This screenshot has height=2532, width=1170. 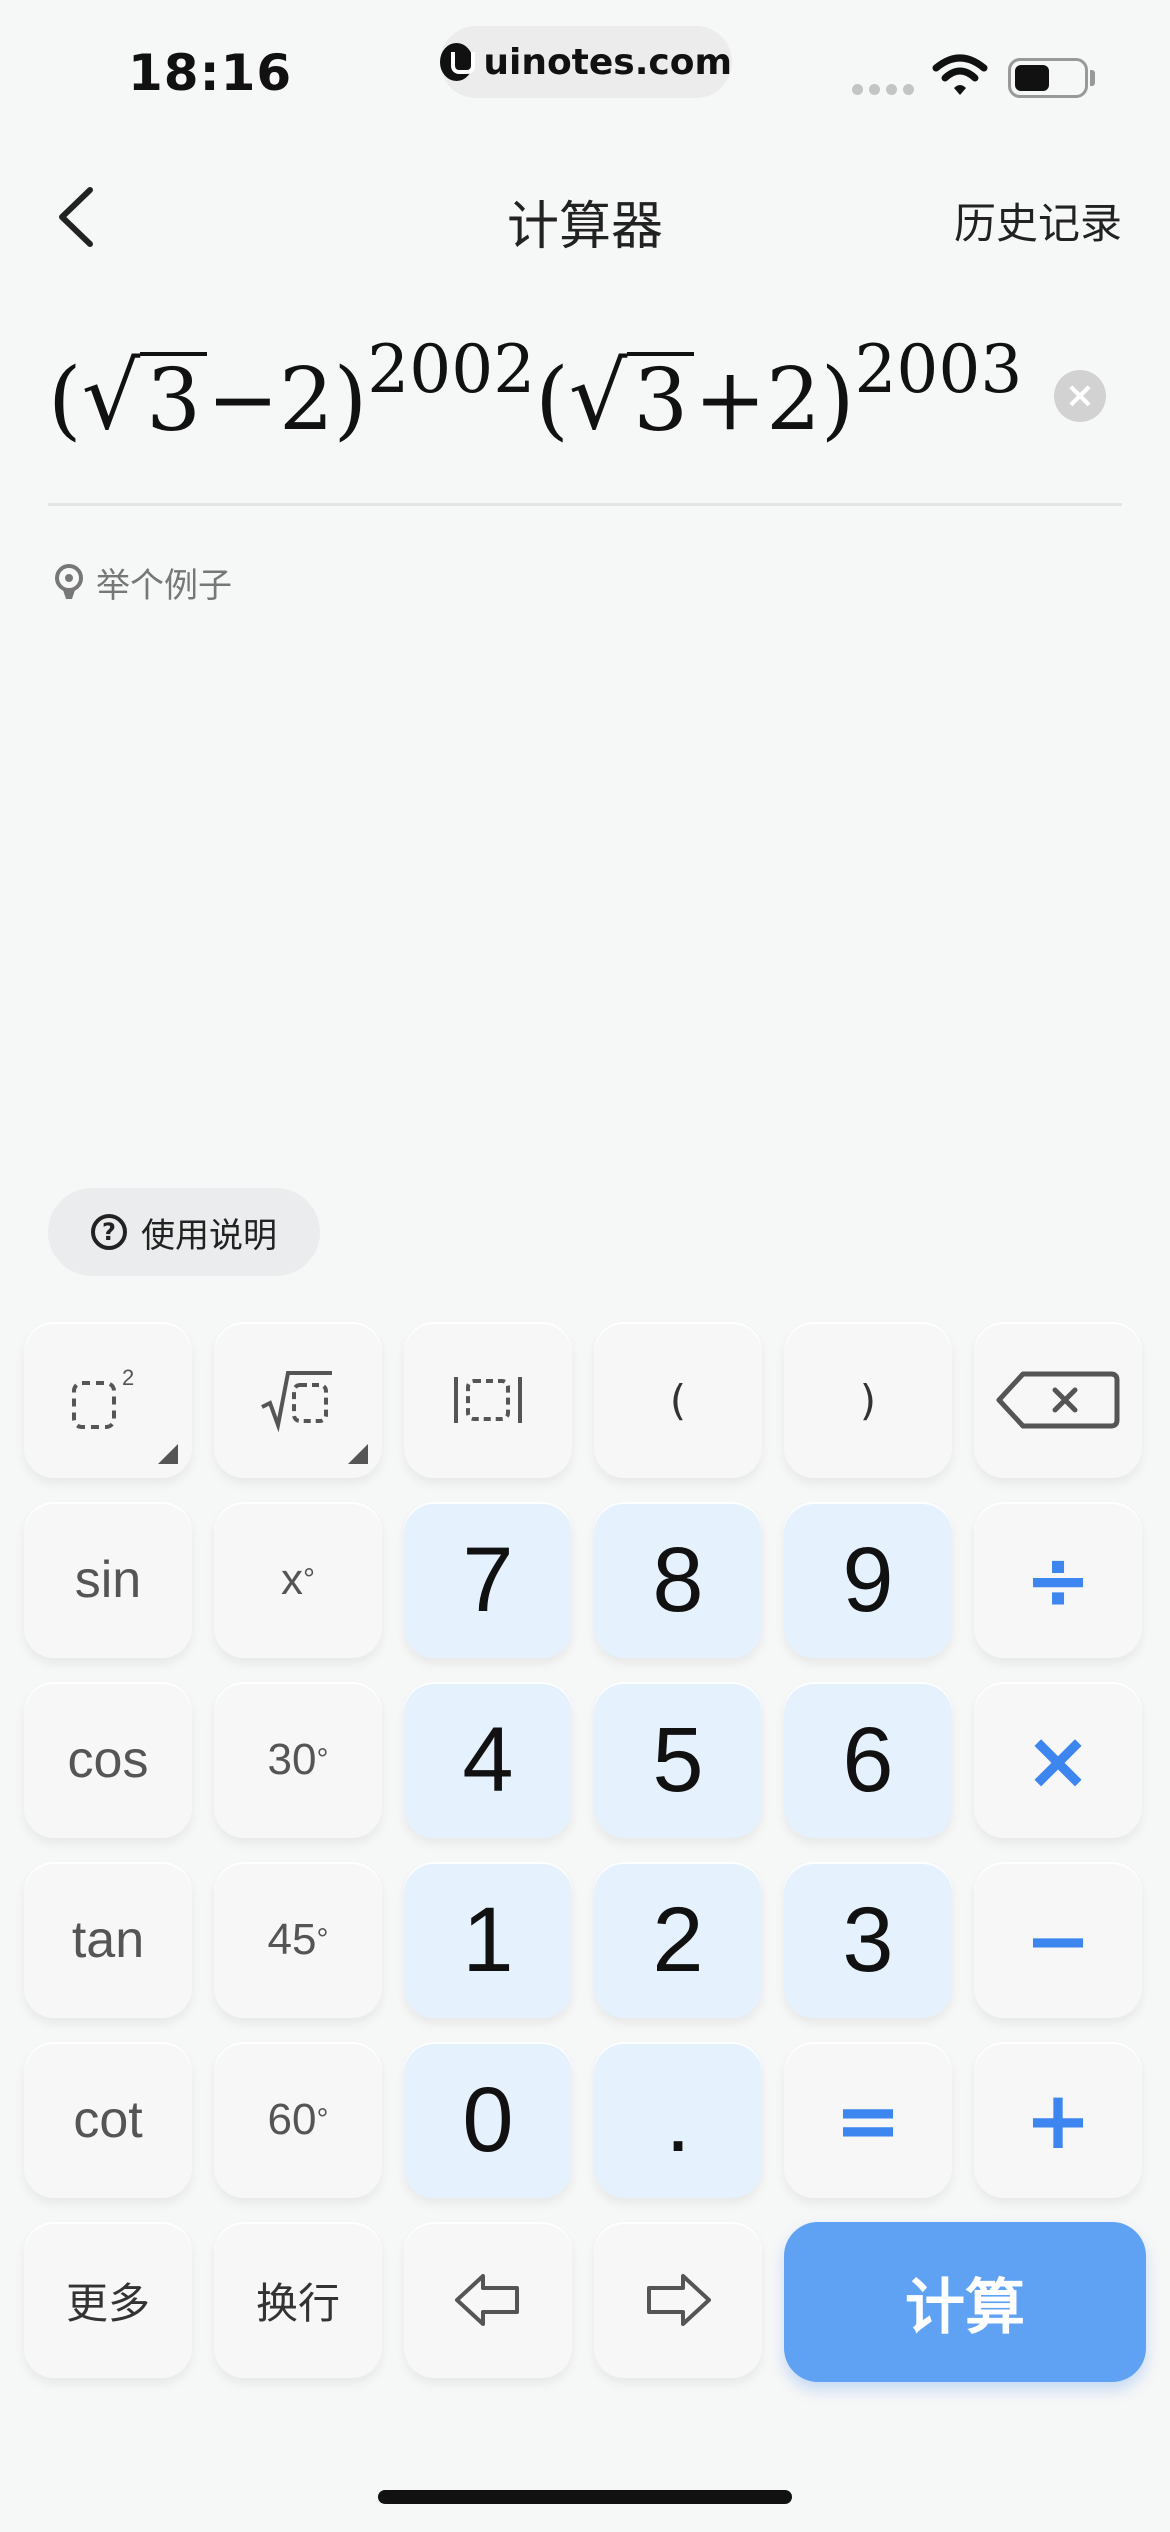 What do you see at coordinates (678, 1940) in the screenshot?
I see `key-2: 2` at bounding box center [678, 1940].